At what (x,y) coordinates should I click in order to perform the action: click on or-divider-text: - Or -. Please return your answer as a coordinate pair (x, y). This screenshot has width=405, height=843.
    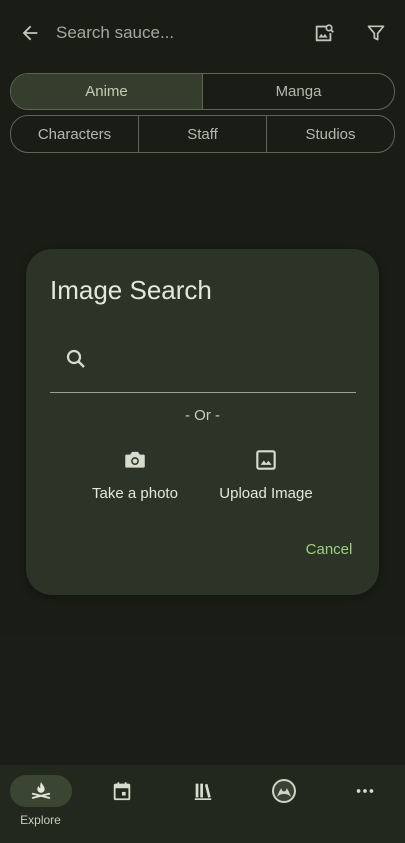
    Looking at the image, I should click on (202, 415).